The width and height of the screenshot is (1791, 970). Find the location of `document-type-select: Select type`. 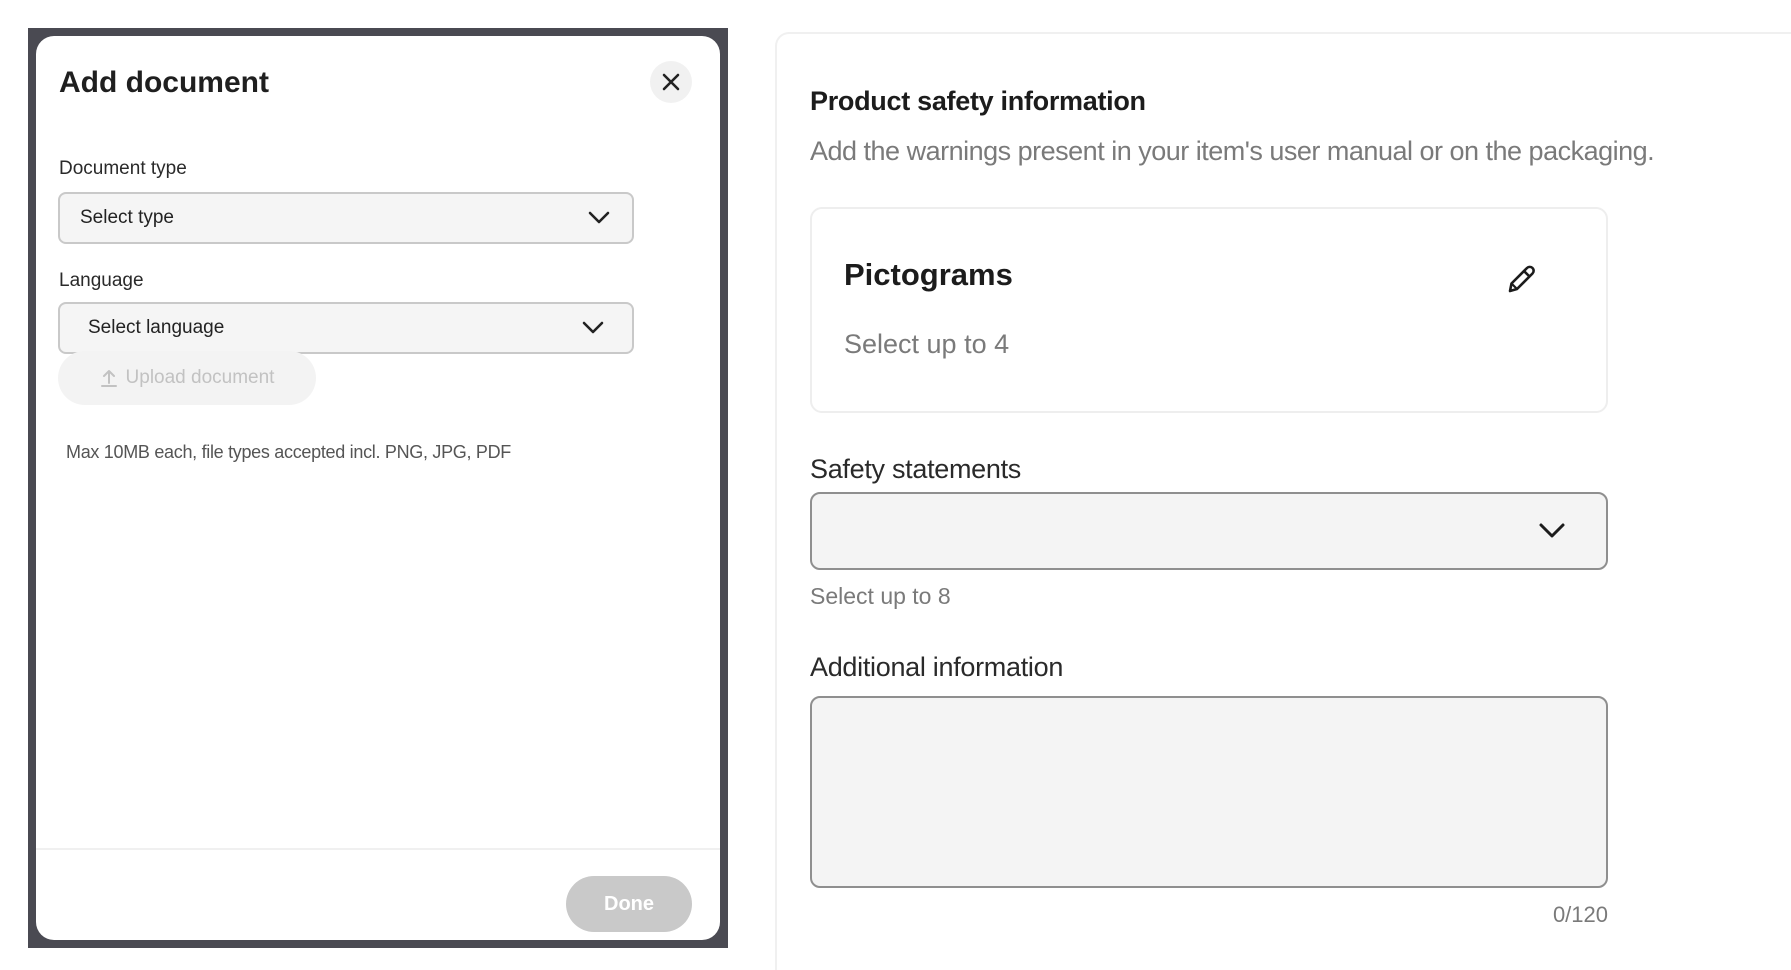

document-type-select: Select type is located at coordinates (346, 218).